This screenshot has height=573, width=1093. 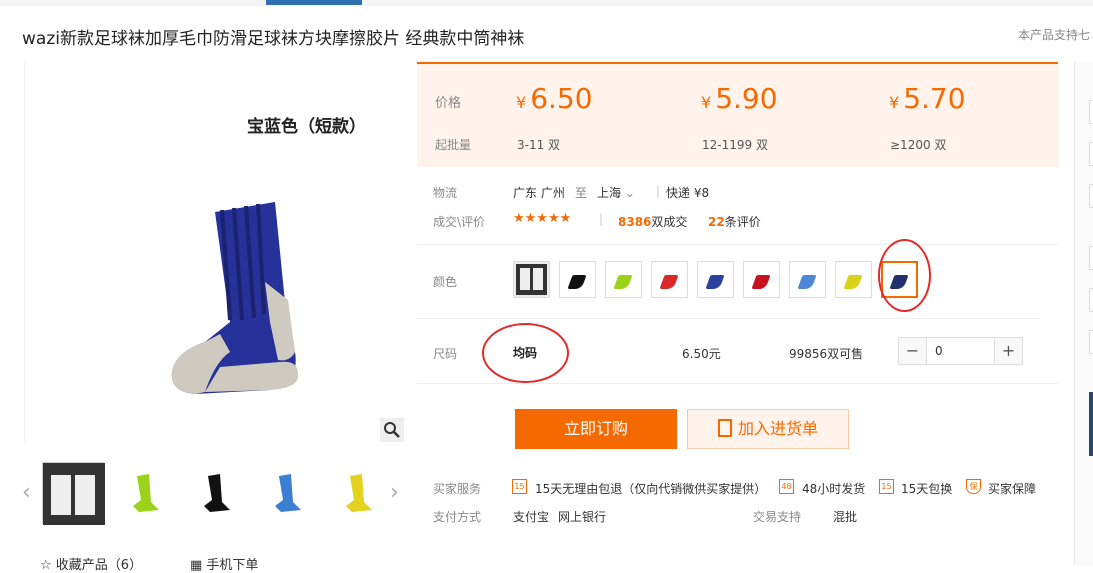 I want to click on chevron-left-icon: ‹, so click(x=26, y=492).